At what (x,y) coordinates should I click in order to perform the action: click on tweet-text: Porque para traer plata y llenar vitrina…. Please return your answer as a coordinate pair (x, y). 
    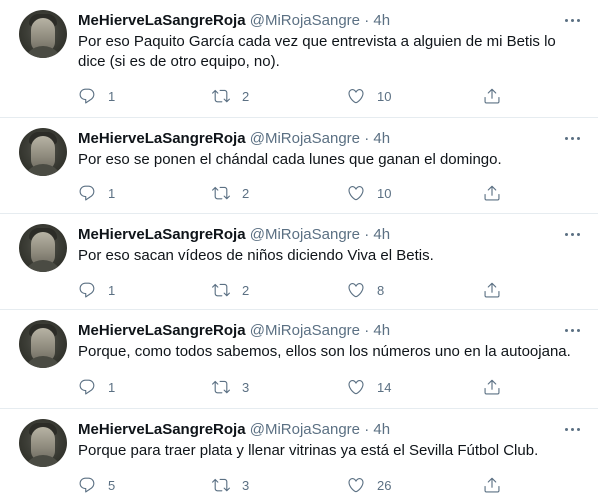
    Looking at the image, I should click on (308, 450).